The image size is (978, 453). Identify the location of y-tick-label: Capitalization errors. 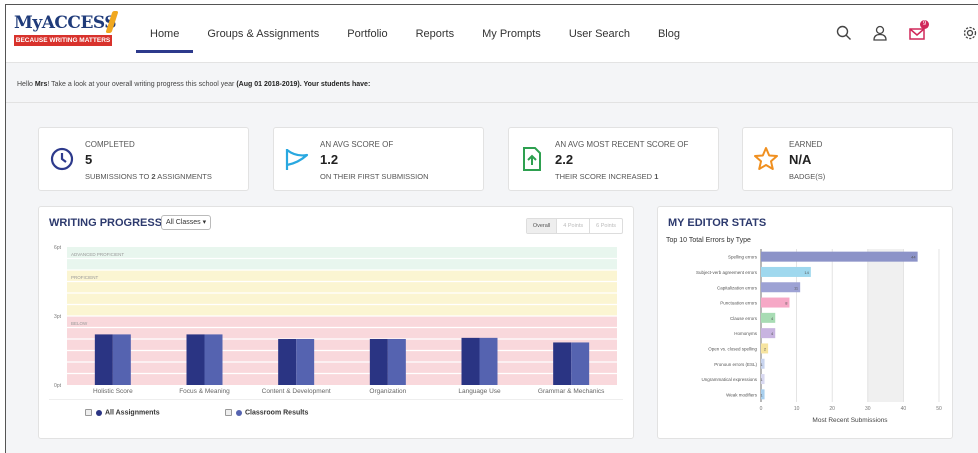
(737, 287).